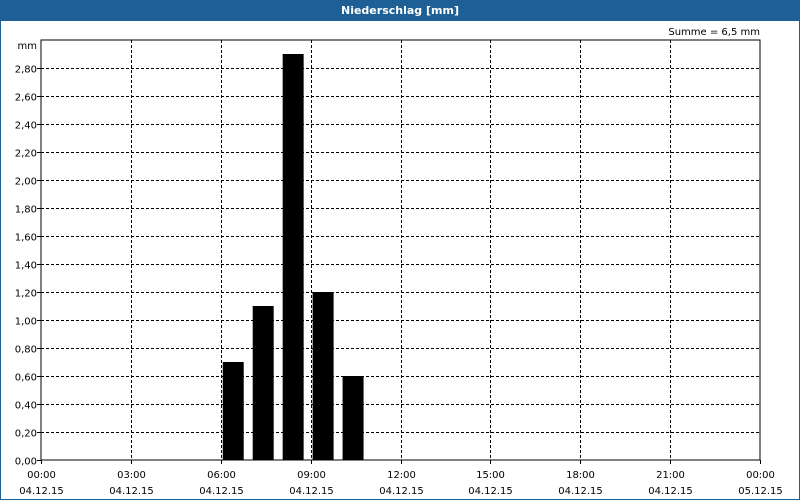  Describe the element at coordinates (26, 294) in the screenshot. I see `y-tick-label: 1,20` at that location.